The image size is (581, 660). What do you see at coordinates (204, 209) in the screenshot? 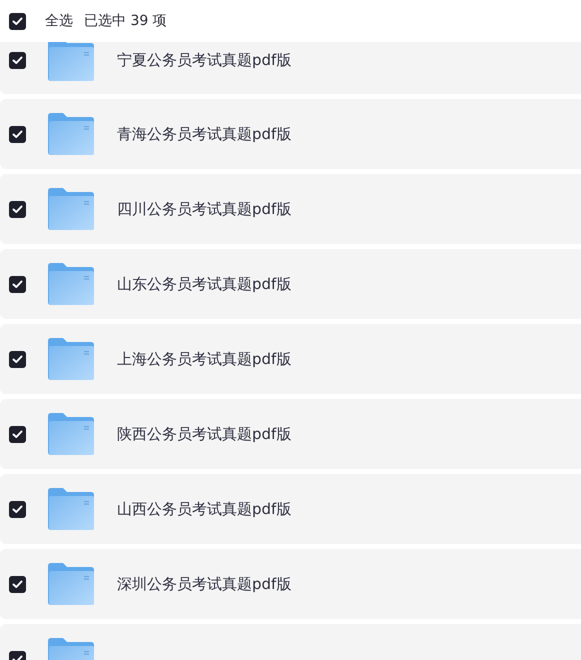
I see `file-name: 四川公务员考试真题pdf版` at bounding box center [204, 209].